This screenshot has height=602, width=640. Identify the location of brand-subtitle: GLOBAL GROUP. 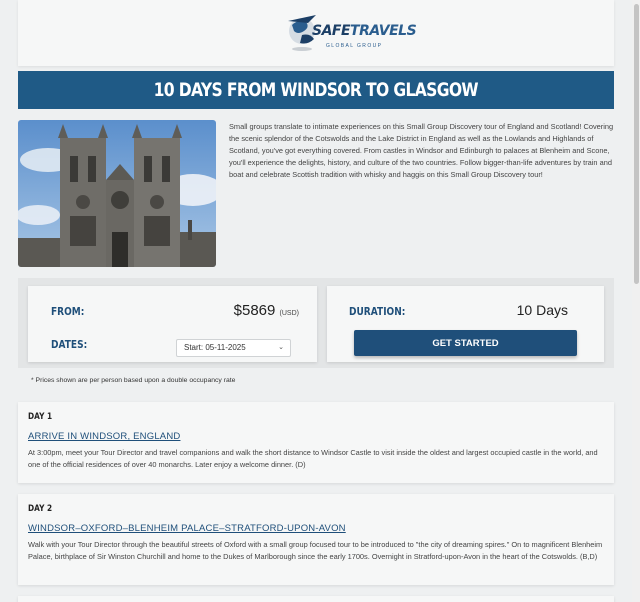
(354, 46).